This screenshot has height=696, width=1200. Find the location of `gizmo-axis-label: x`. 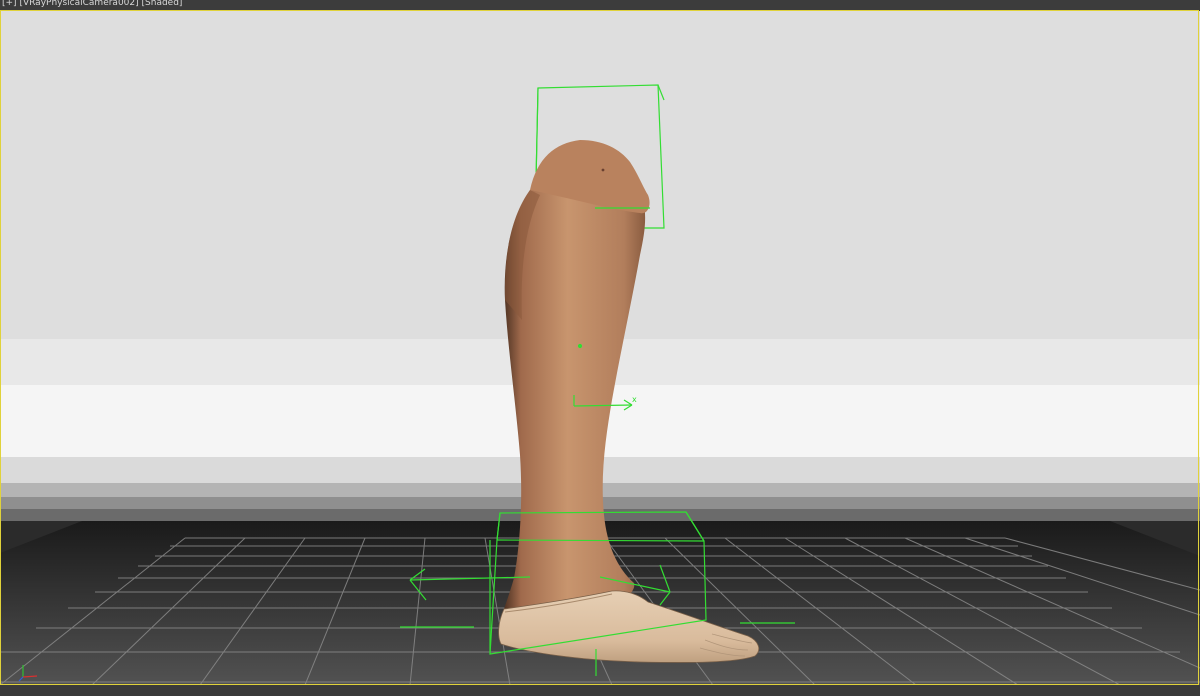

gizmo-axis-label: x is located at coordinates (634, 399).